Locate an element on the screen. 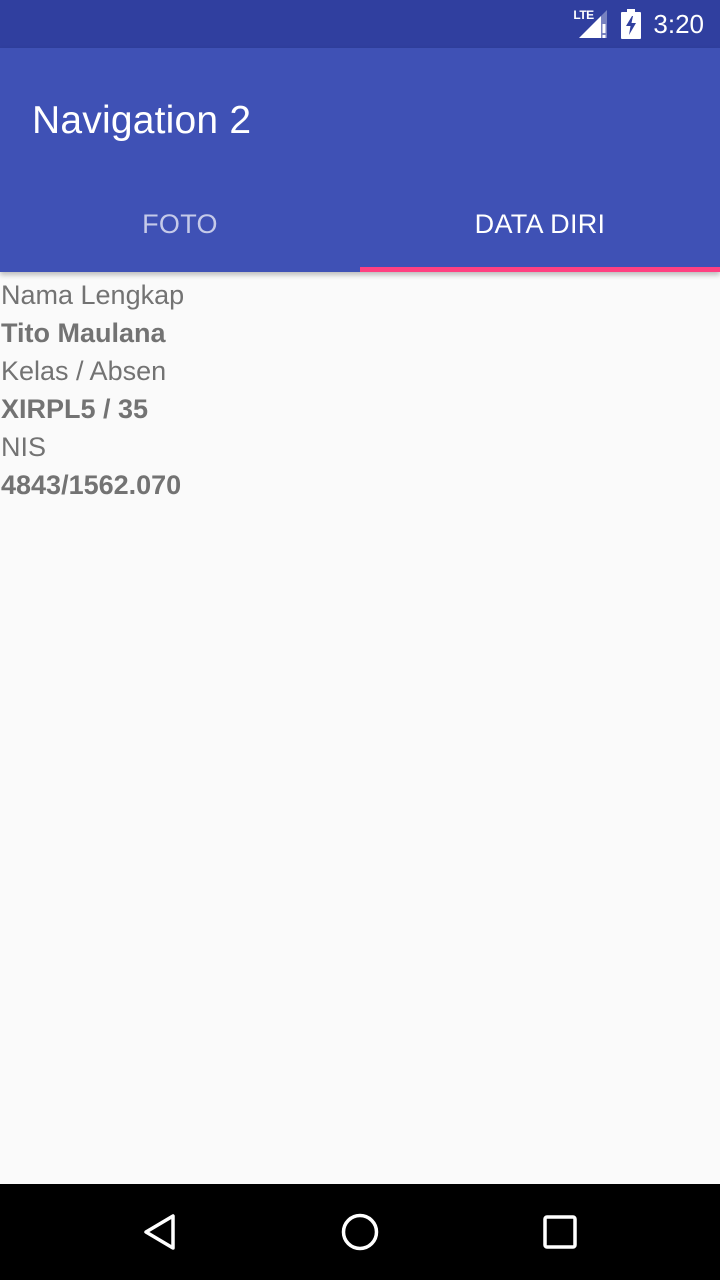 The width and height of the screenshot is (720, 1280). status-icons: LTE 3:20 is located at coordinates (637, 24).